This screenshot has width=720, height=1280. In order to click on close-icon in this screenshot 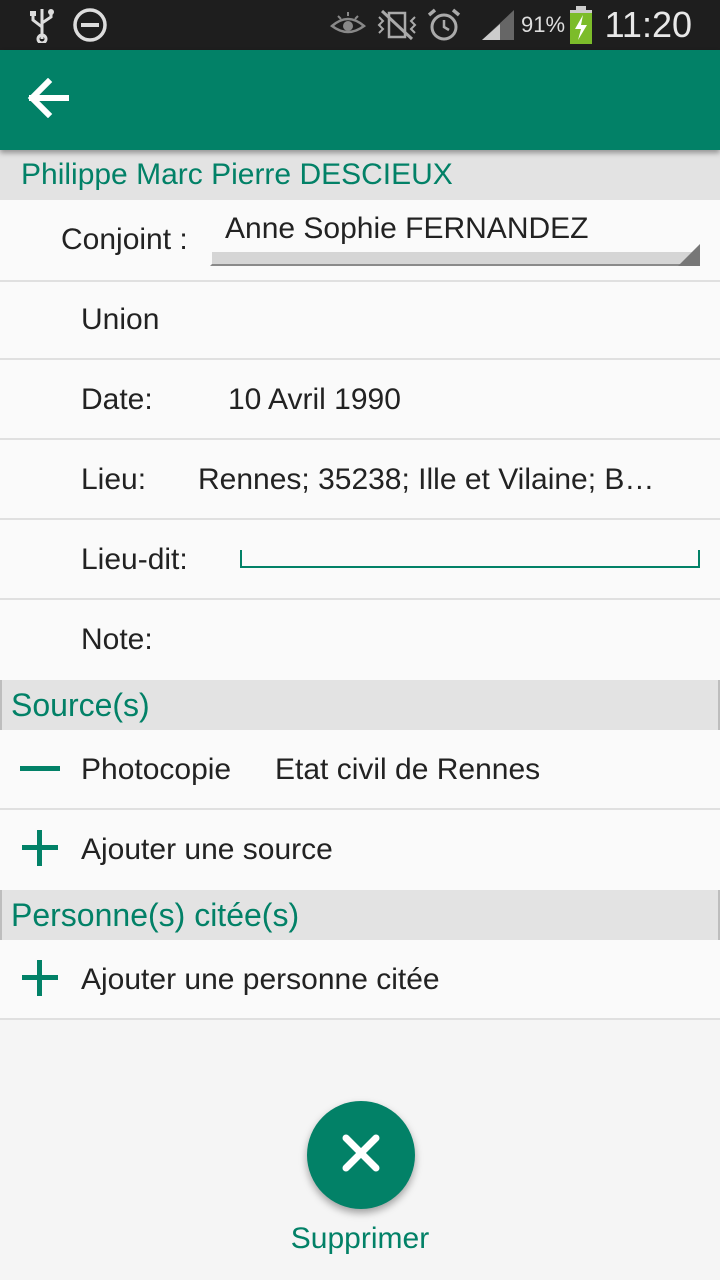, I will do `click(361, 1155)`.